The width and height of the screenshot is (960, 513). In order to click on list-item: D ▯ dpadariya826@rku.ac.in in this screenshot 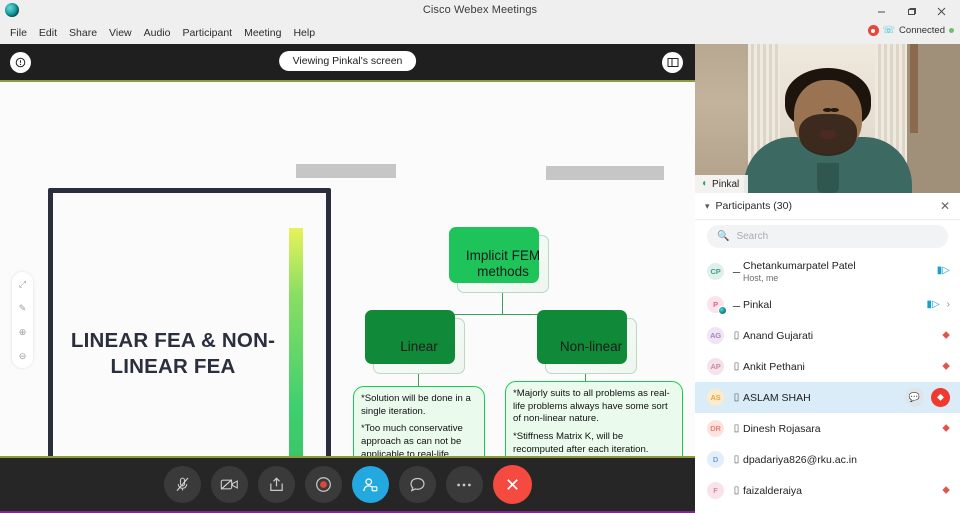, I will do `click(827, 459)`.